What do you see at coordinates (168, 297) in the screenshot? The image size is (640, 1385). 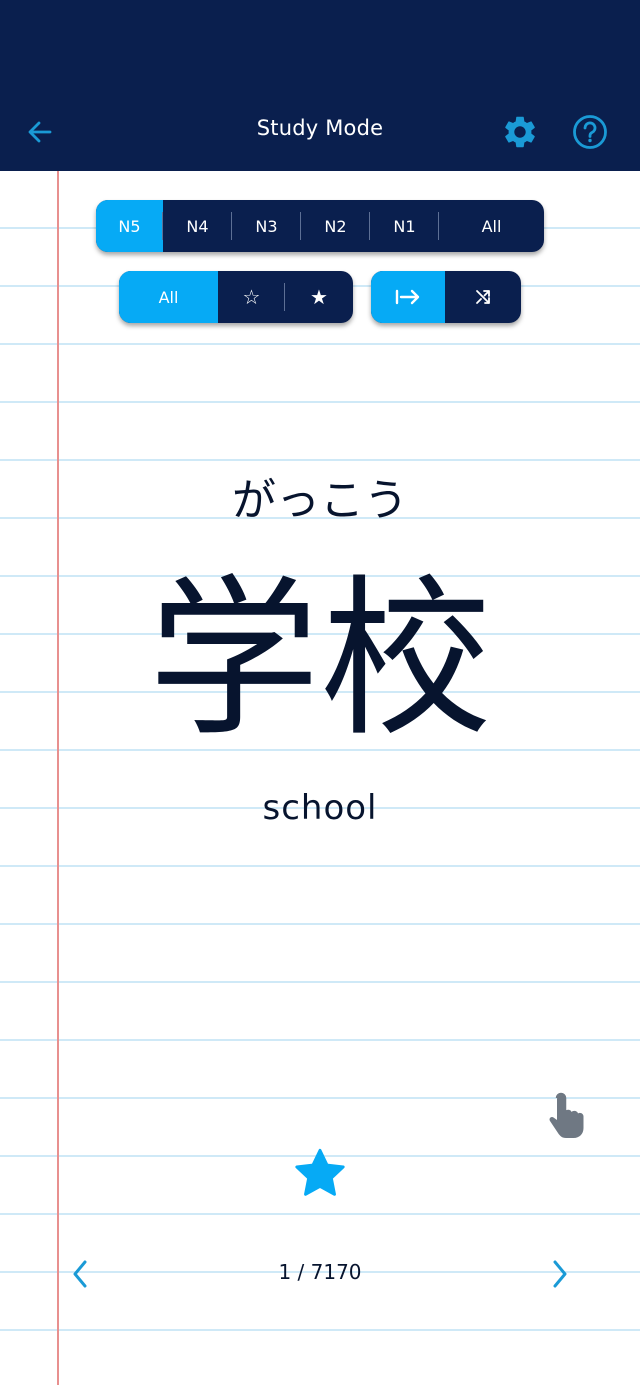 I see `filter-option-all: All` at bounding box center [168, 297].